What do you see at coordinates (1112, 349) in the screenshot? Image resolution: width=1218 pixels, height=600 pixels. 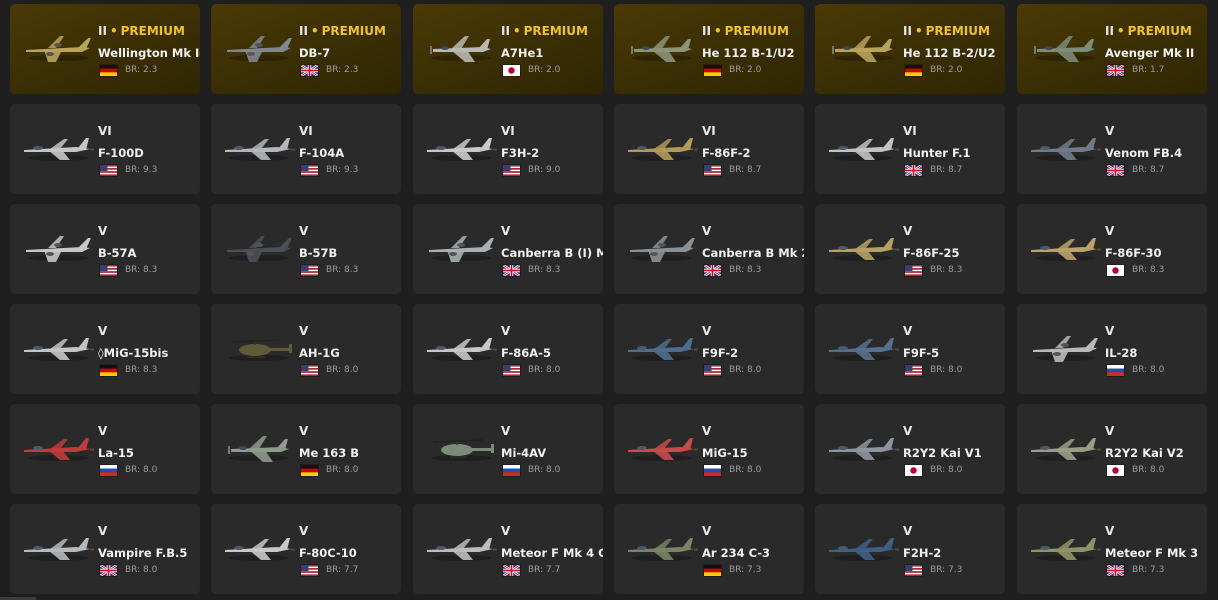 I see `vehicle-card: V IL-28 BR: 8.0` at bounding box center [1112, 349].